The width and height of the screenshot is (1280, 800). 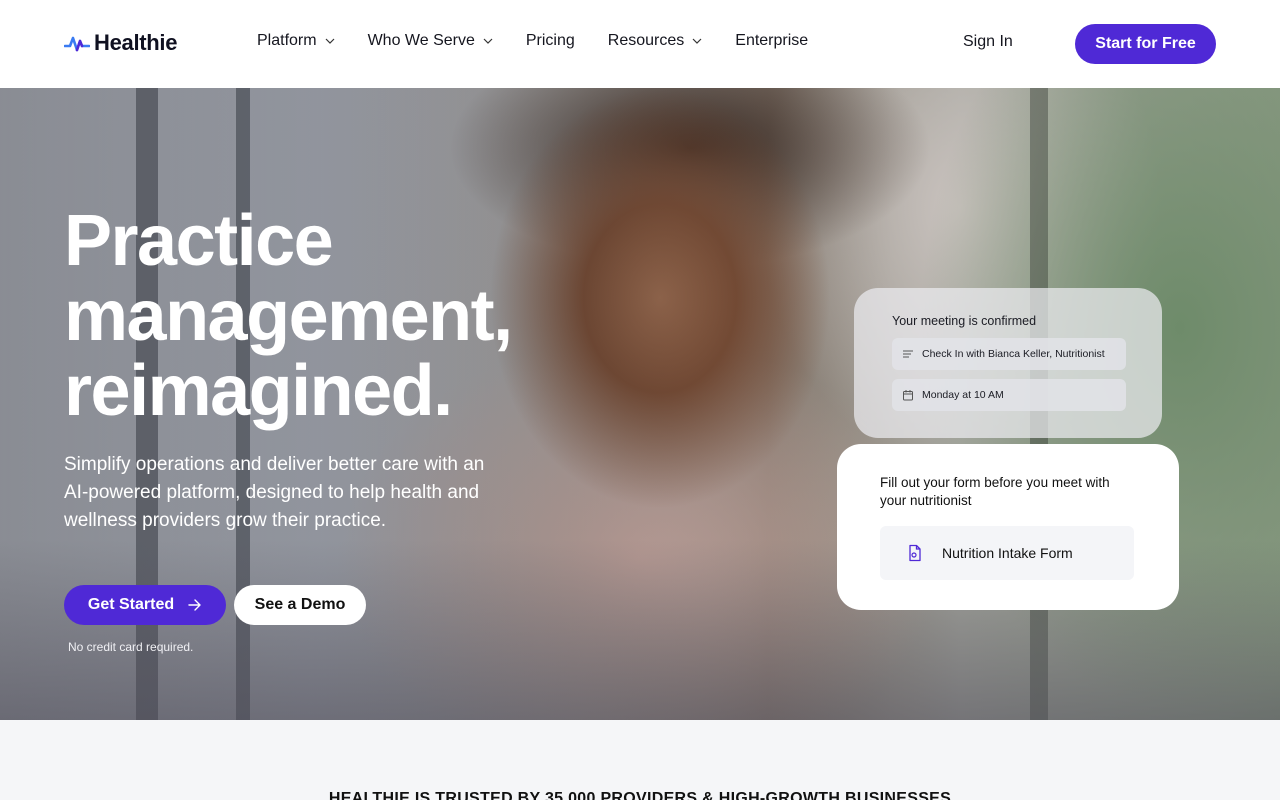 I want to click on start-for-free-button: Start for Free, so click(x=1145, y=44).